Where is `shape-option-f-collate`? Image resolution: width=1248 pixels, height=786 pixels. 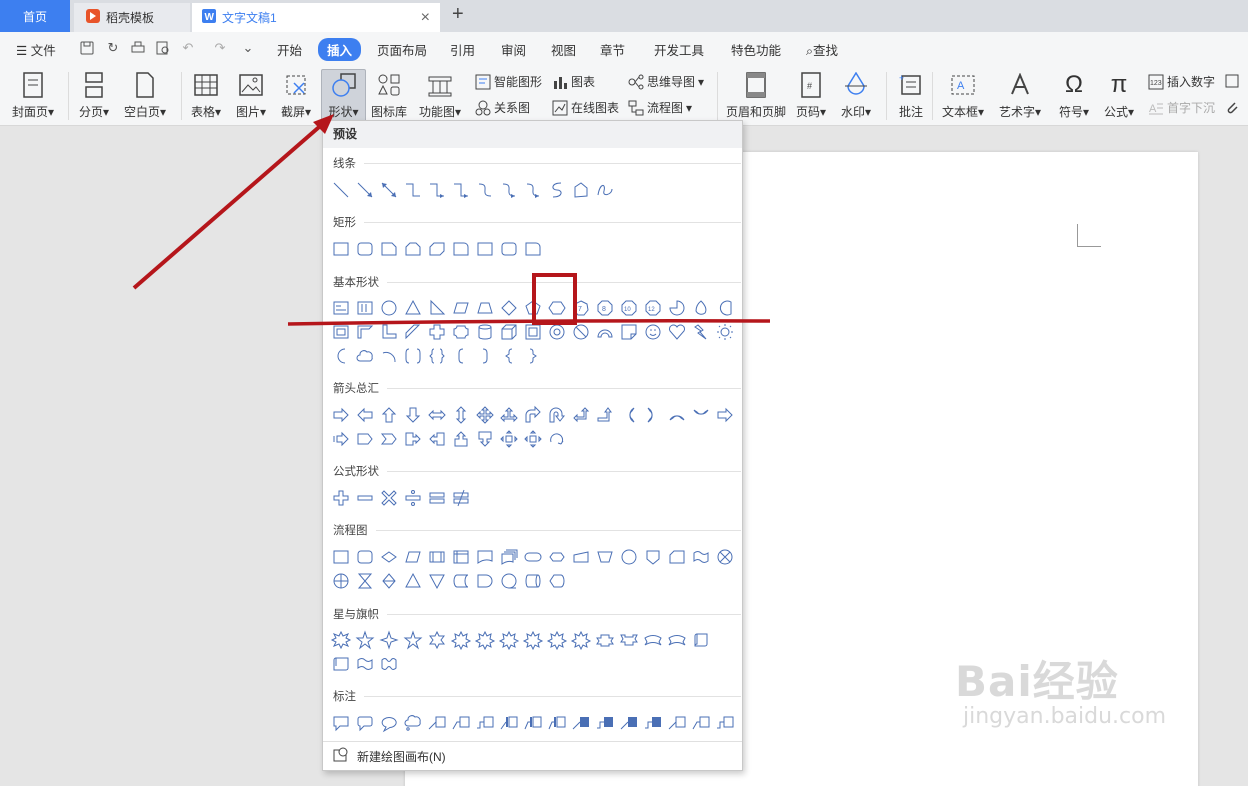 shape-option-f-collate is located at coordinates (365, 581).